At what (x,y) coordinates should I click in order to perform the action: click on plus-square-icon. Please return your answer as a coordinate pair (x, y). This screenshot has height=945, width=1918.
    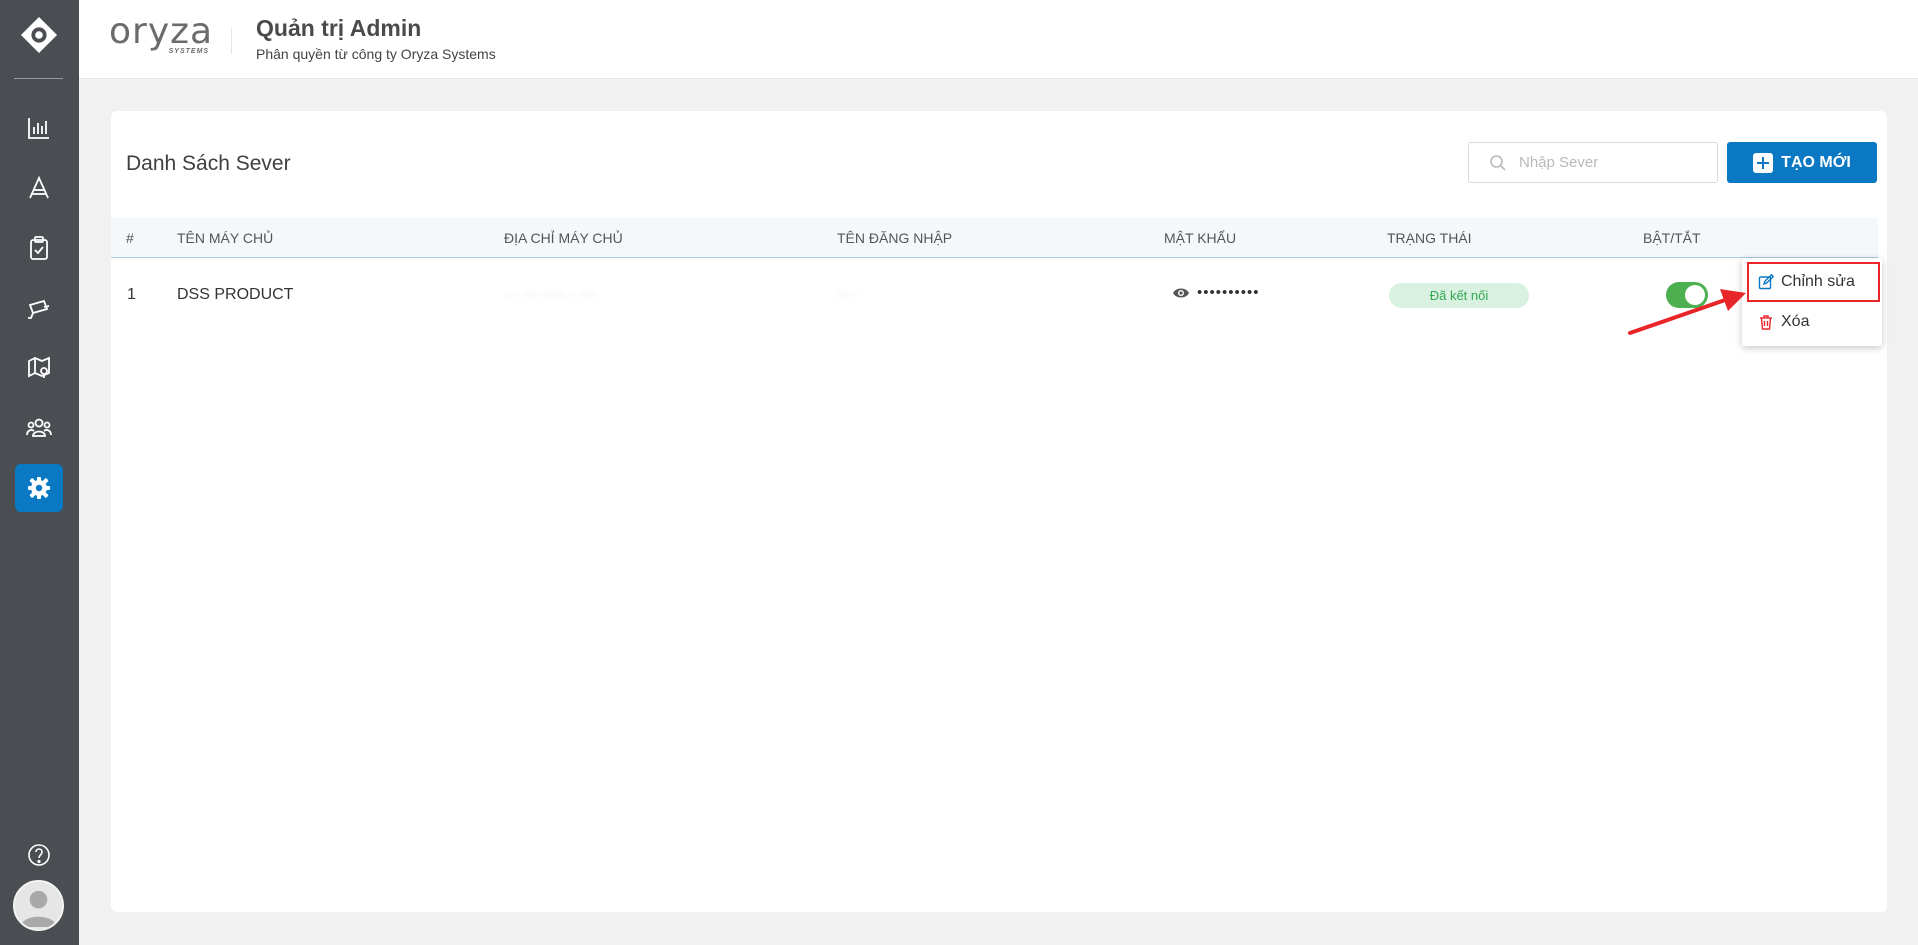
    Looking at the image, I should click on (1763, 162).